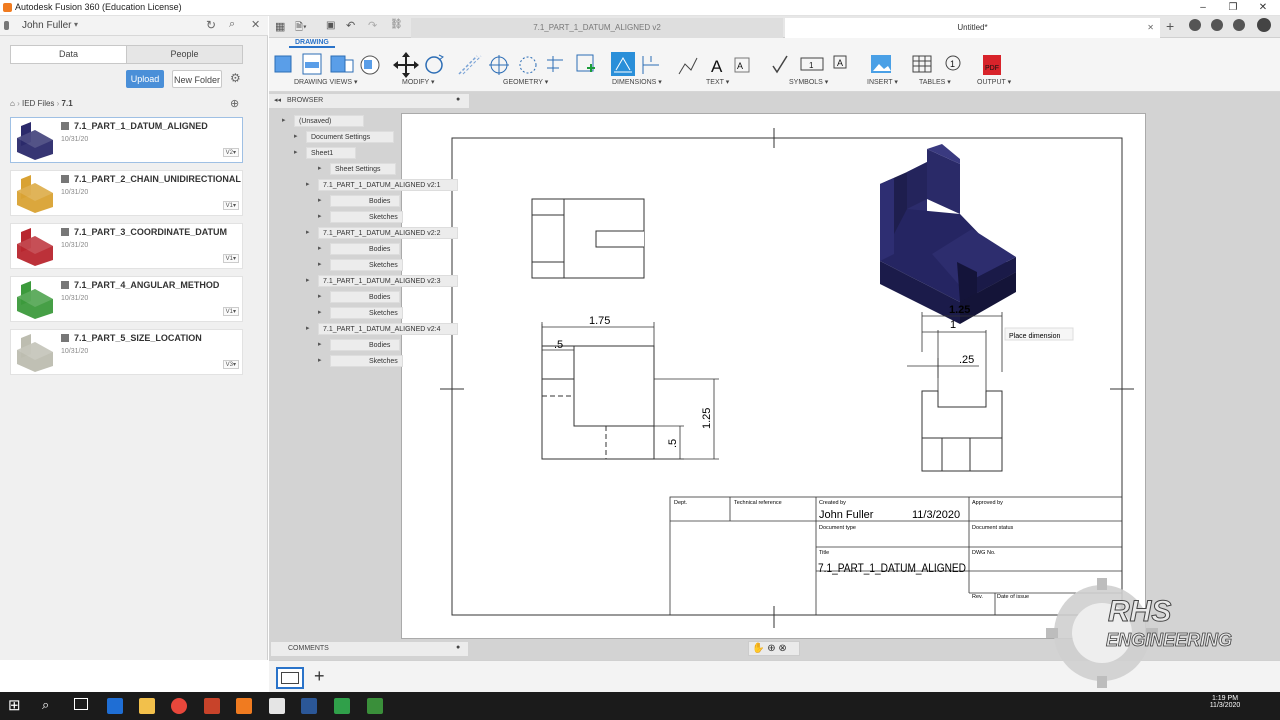 The height and width of the screenshot is (720, 1280). I want to click on home-icon: ⌂, so click(12, 103).